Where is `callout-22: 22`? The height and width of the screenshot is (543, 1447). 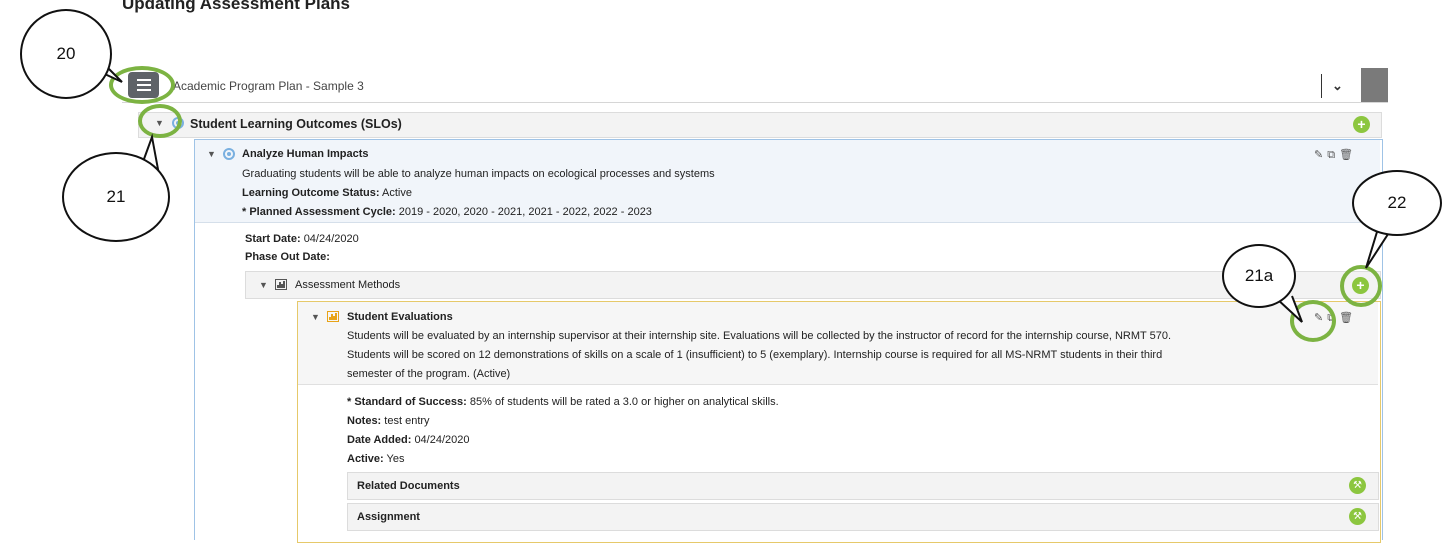
callout-22: 22 is located at coordinates (1397, 203).